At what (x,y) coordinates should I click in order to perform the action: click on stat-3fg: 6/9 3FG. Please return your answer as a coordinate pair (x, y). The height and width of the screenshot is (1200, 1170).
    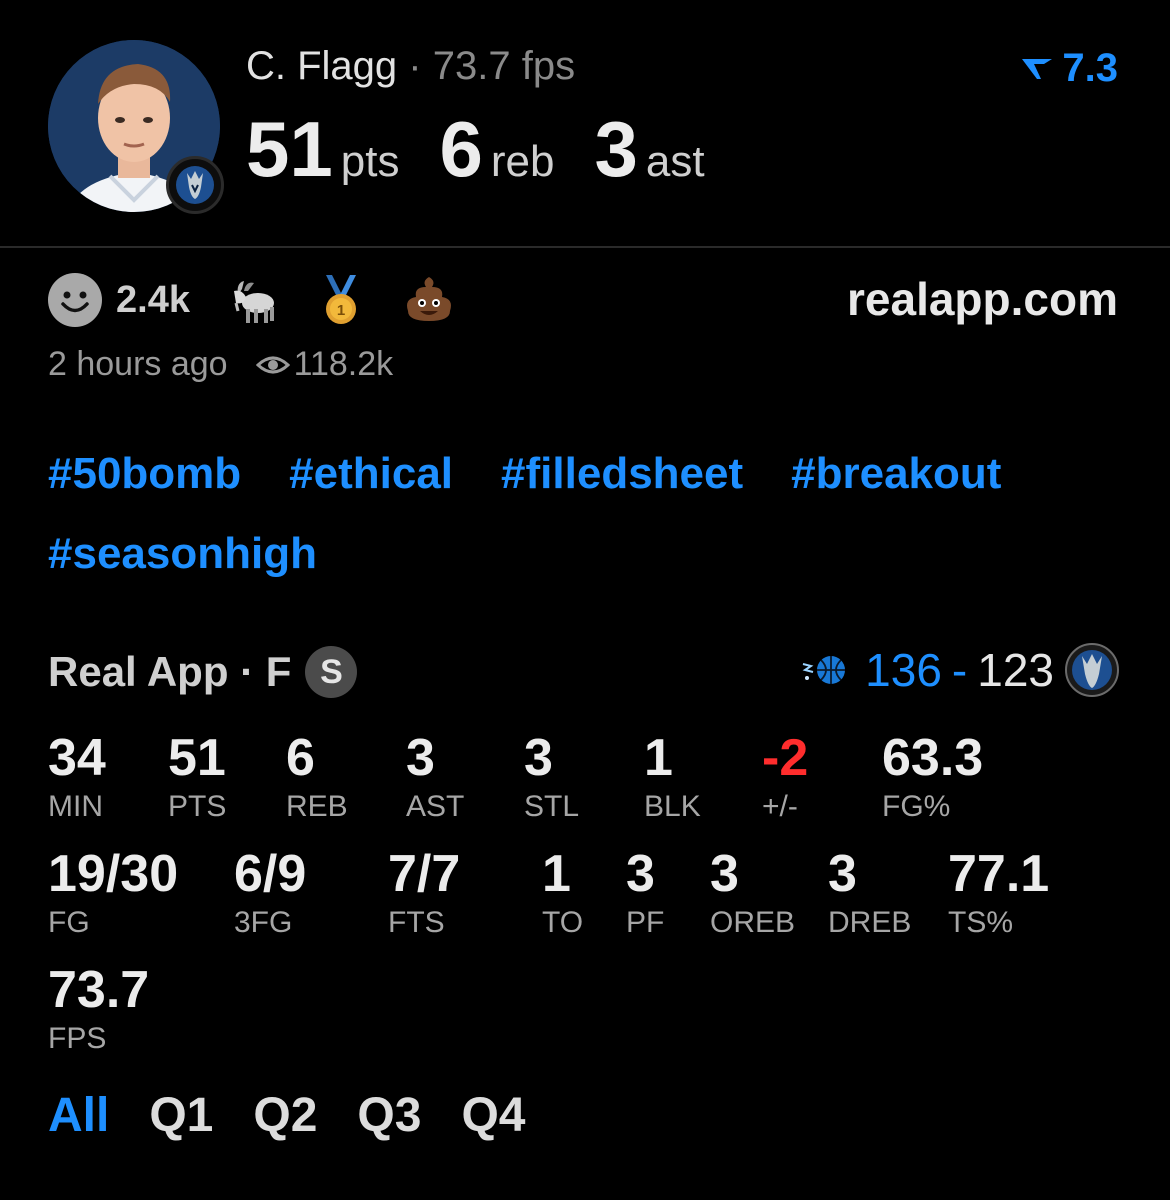
    Looking at the image, I should click on (270, 893).